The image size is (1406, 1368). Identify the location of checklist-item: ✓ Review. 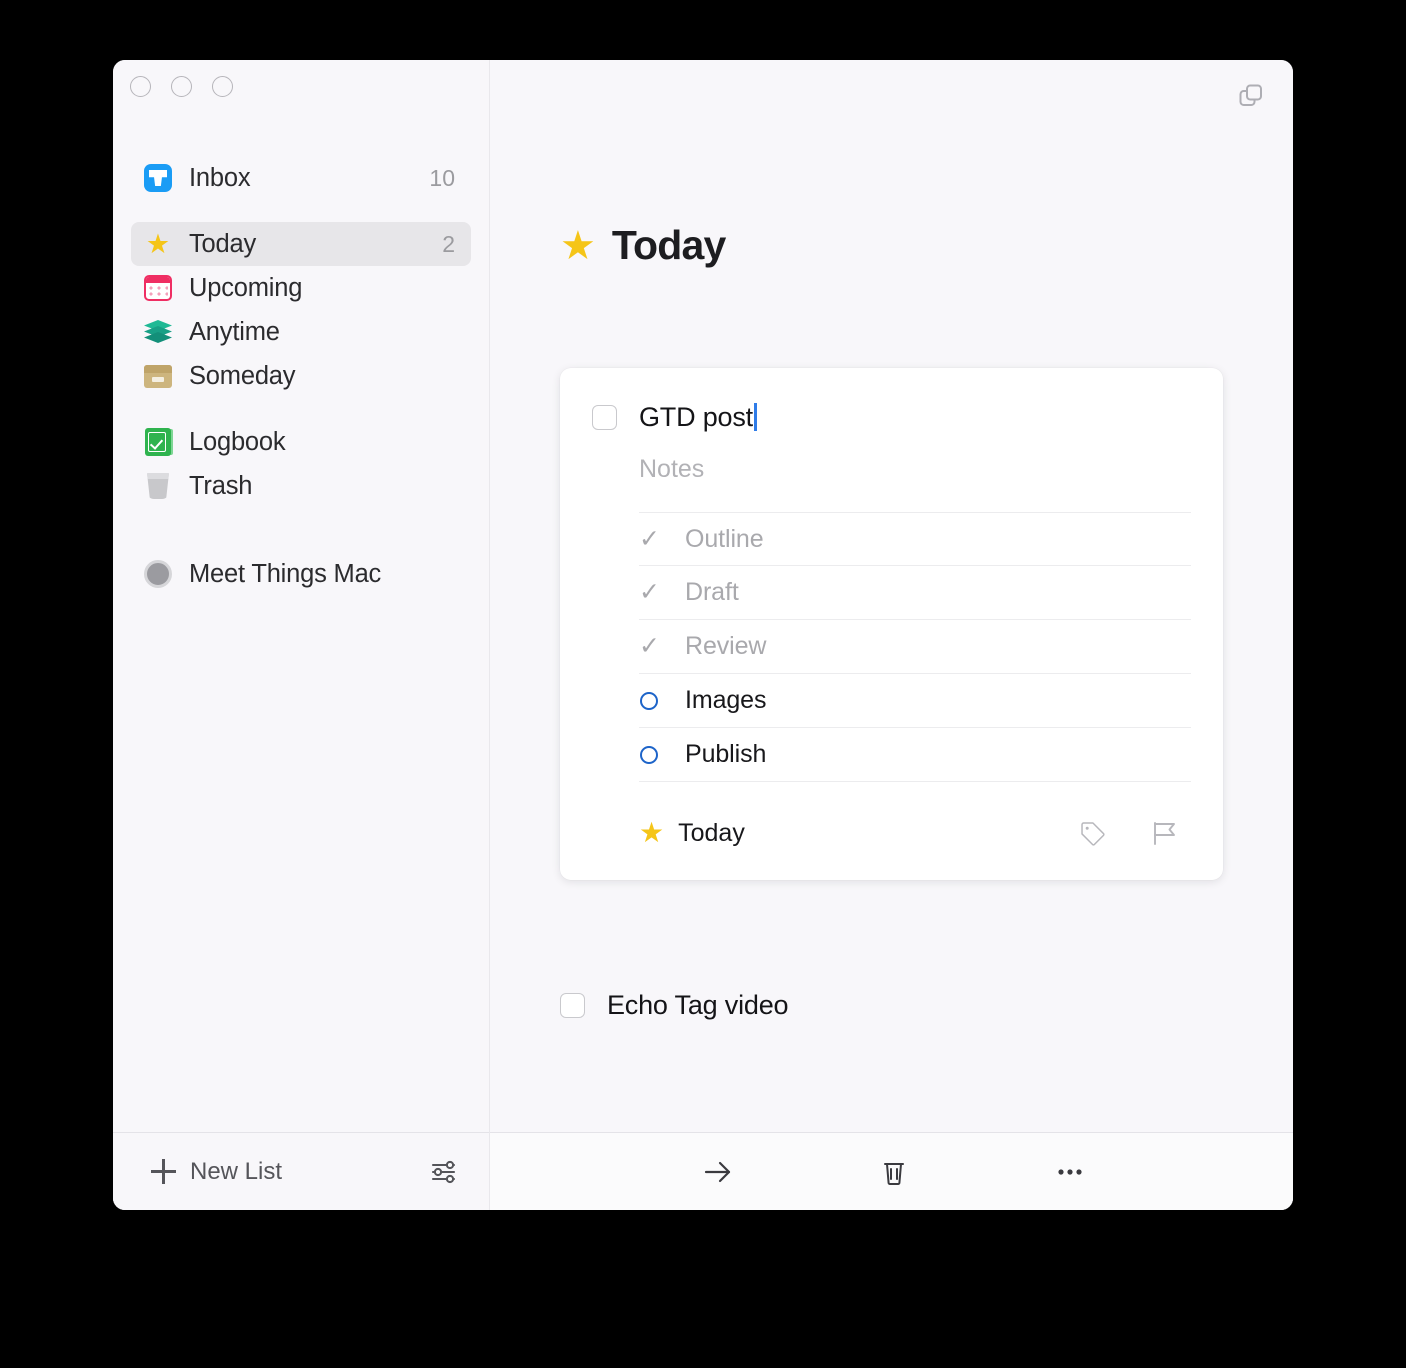
(915, 647).